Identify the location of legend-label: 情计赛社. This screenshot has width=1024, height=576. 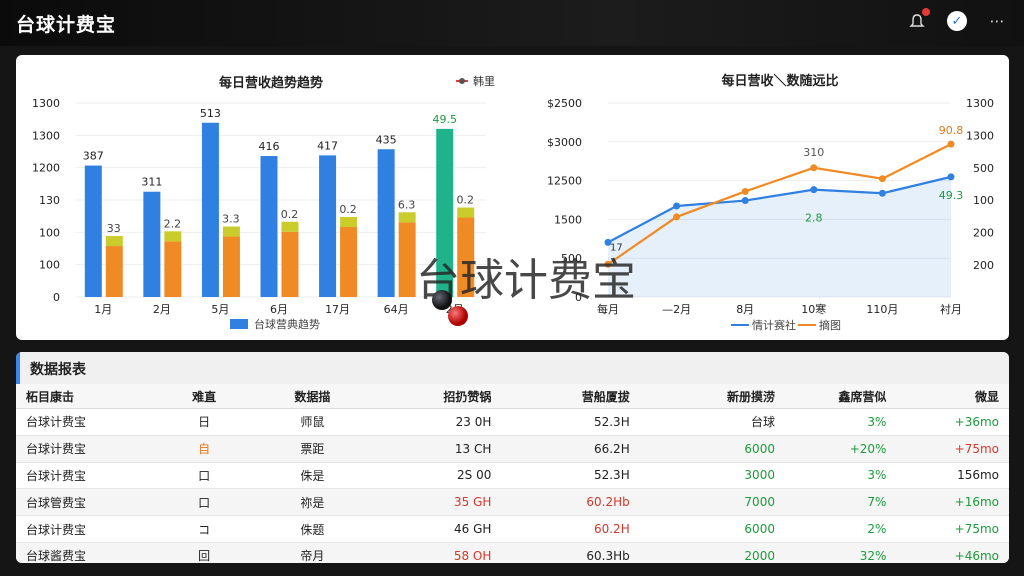
(774, 325).